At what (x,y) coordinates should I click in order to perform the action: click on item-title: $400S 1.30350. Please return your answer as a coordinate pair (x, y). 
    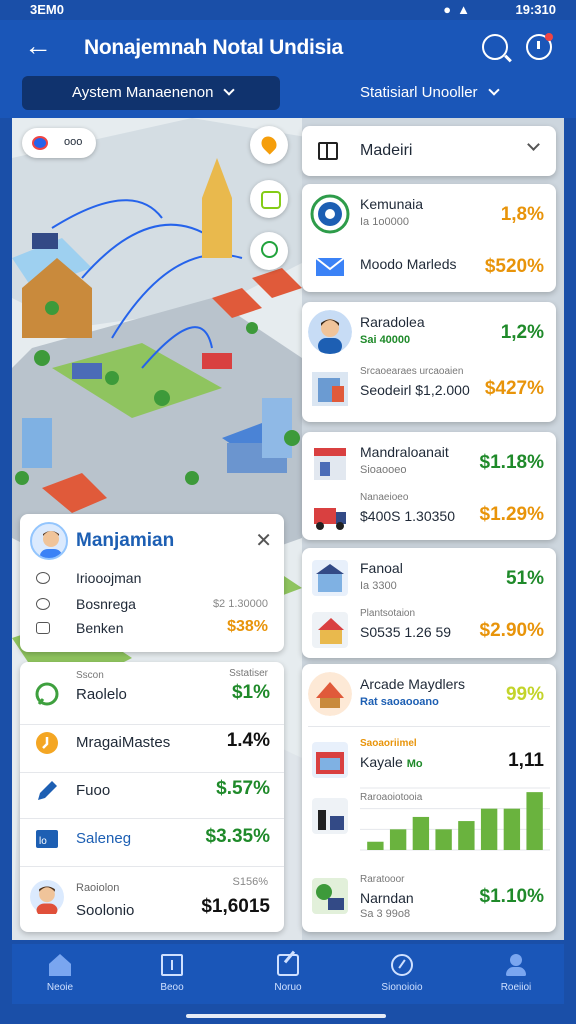
    Looking at the image, I should click on (407, 516).